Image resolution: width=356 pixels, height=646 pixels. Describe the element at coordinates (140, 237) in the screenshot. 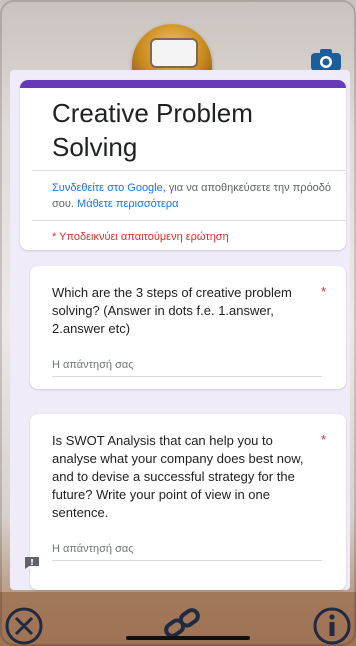

I see `required-note: * Υποδεικνύει απαιτούμενη ερώτηση` at that location.